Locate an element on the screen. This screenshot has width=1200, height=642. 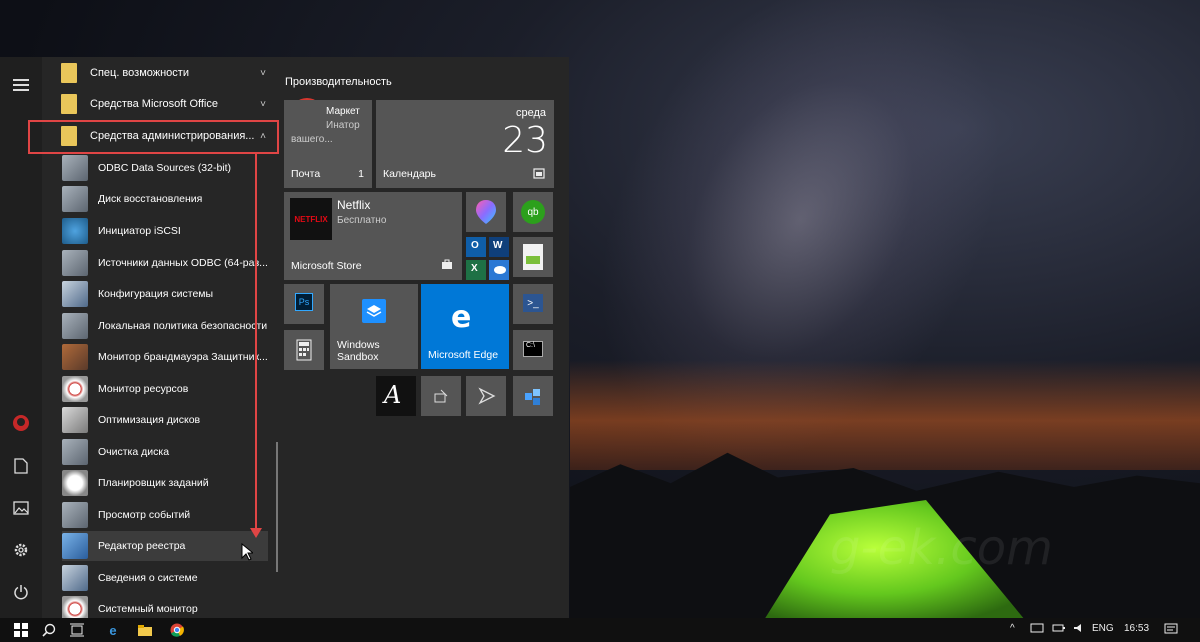
app-label: Просмотр событий is located at coordinates (144, 515).